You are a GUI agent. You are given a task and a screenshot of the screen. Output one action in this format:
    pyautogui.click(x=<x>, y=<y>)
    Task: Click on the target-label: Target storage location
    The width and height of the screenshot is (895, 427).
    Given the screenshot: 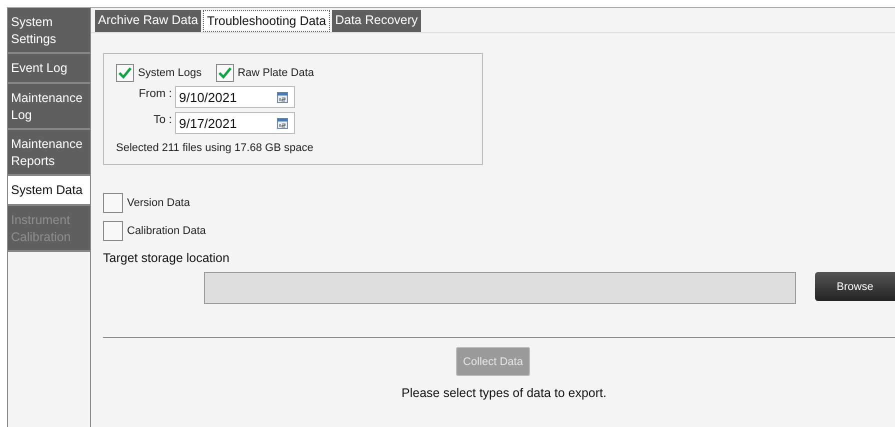 What is the action you would take?
    pyautogui.click(x=166, y=258)
    